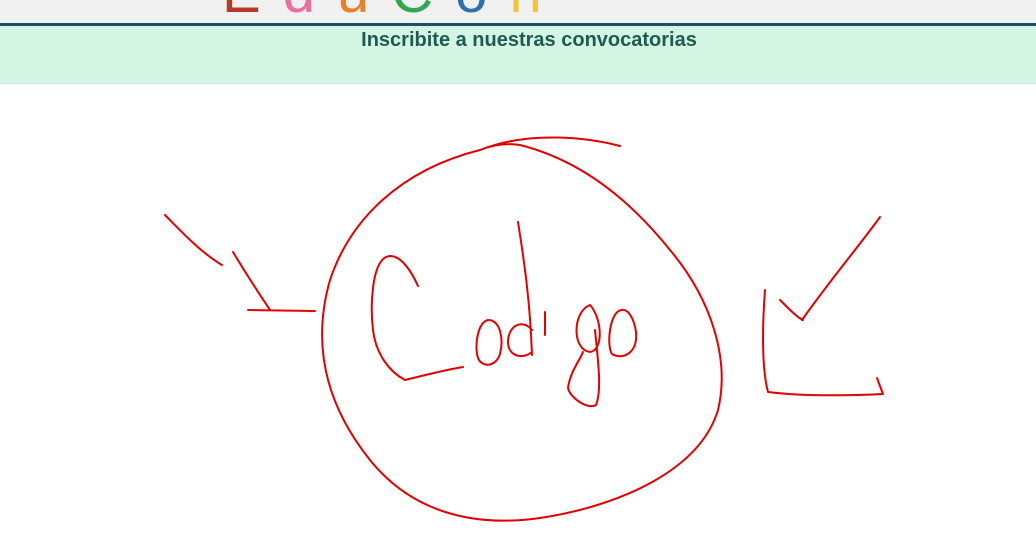 This screenshot has height=556, width=1036. I want to click on site-header: EduCon, so click(518, 13).